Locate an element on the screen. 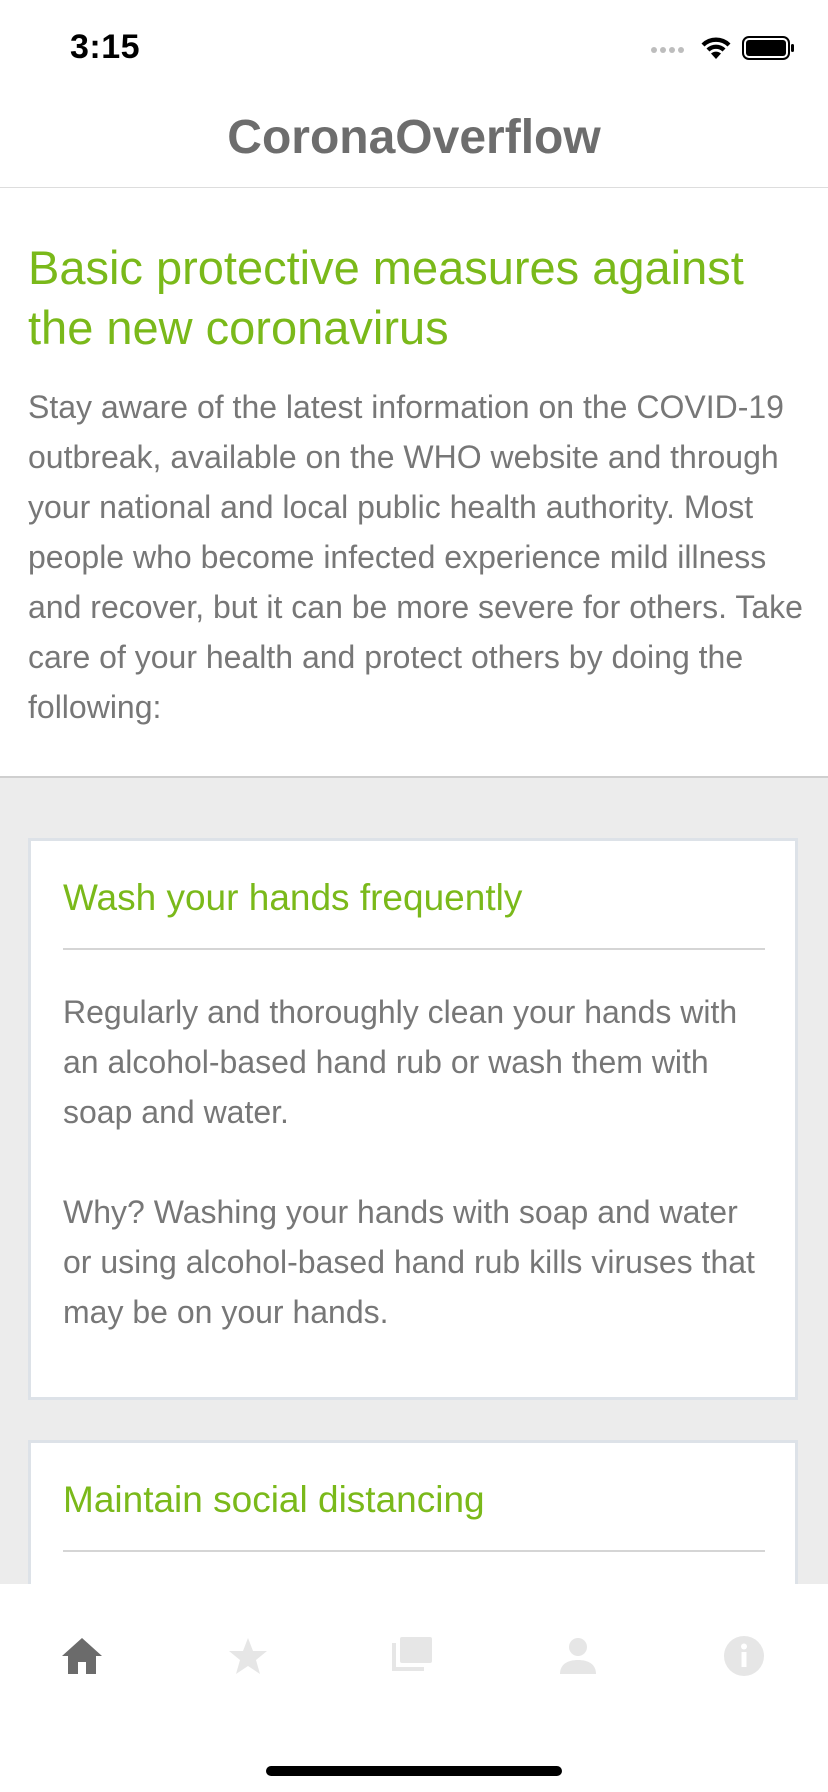 The height and width of the screenshot is (1792, 828). cellular-signal-icon is located at coordinates (670, 50).